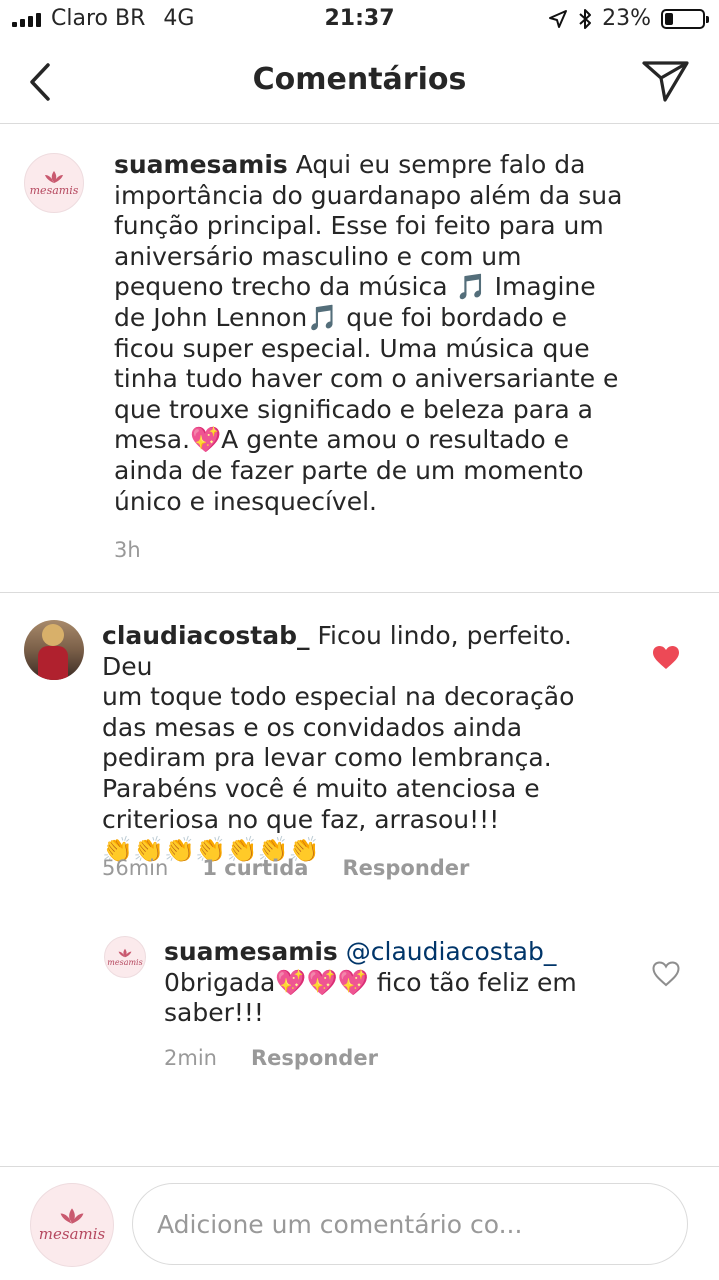 The image size is (719, 1280). I want to click on comment-time: 56min, so click(135, 868).